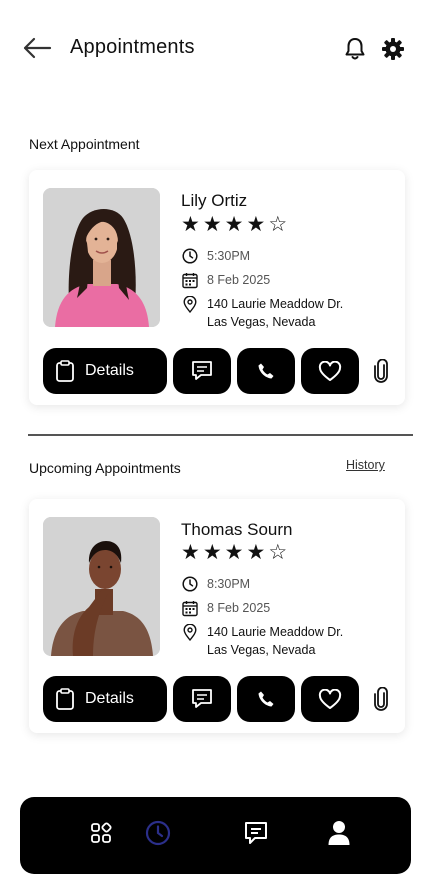  I want to click on upcoming-appointments-heading: Upcoming Appointments, so click(105, 468).